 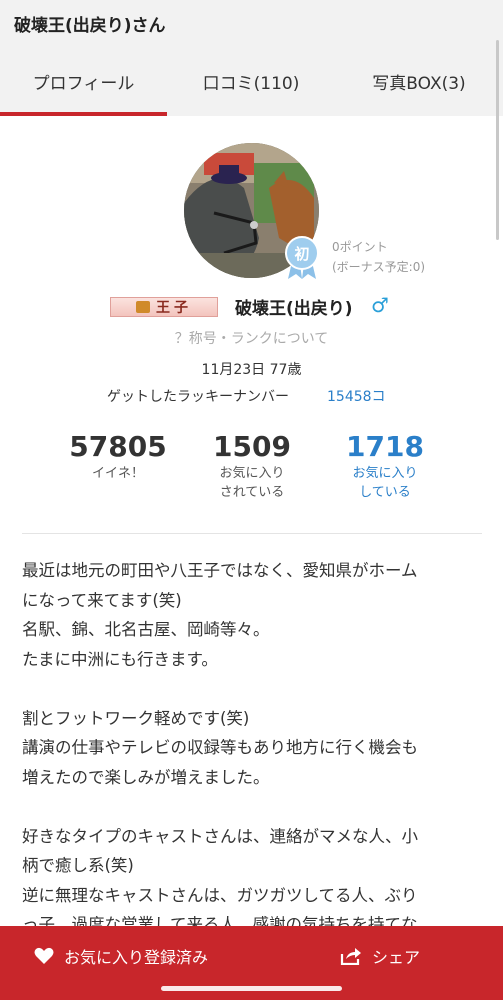 What do you see at coordinates (301, 254) in the screenshot?
I see `rank-badge-label: 初` at bounding box center [301, 254].